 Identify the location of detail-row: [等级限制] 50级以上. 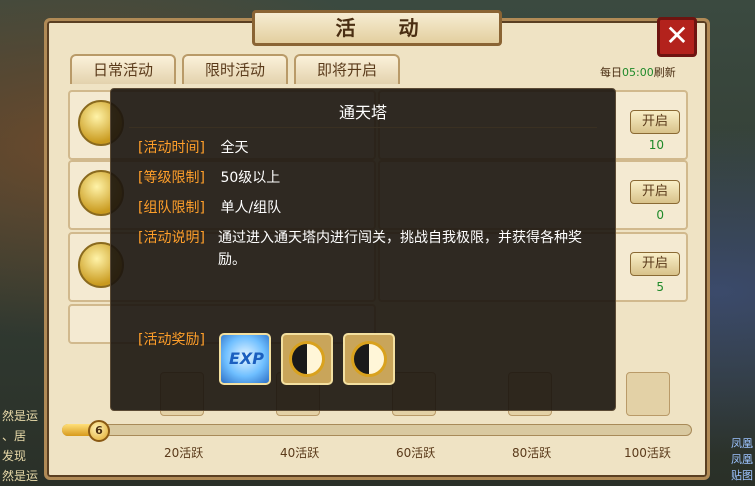
(373, 178).